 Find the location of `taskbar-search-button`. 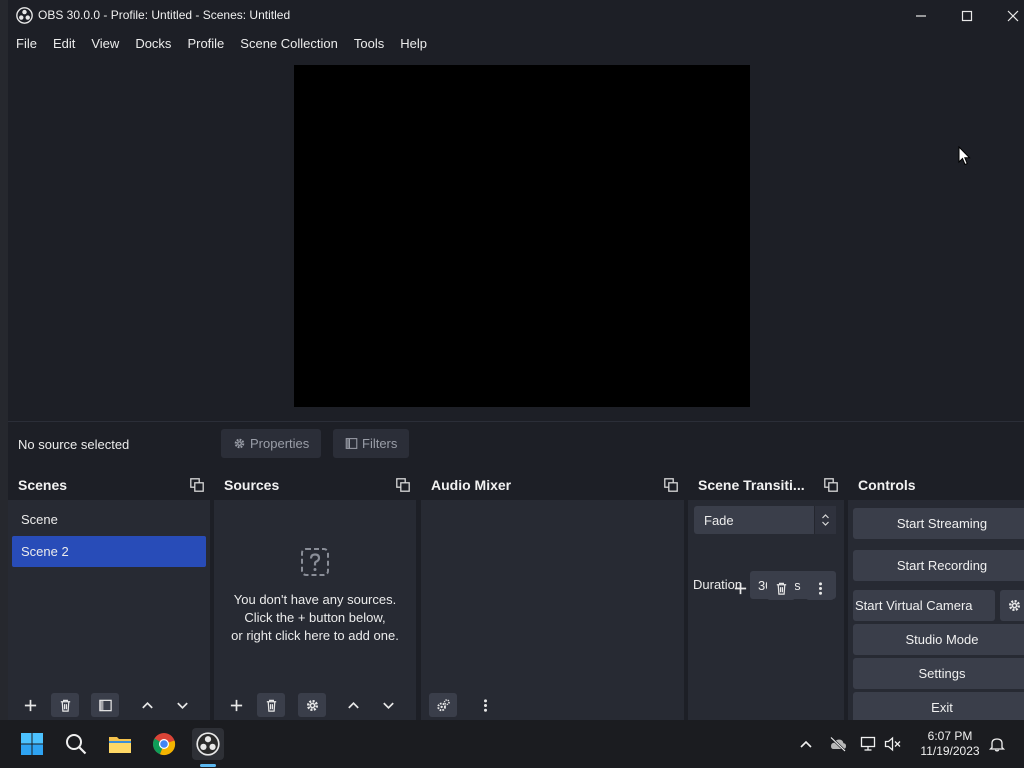

taskbar-search-button is located at coordinates (76, 744).